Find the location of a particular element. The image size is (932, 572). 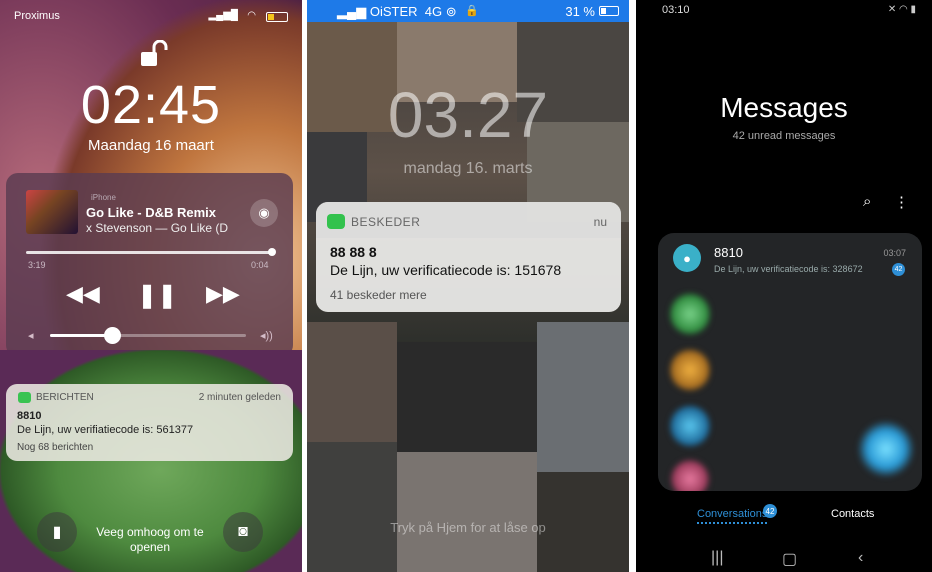

tab-unread-badge: 42 is located at coordinates (770, 511).